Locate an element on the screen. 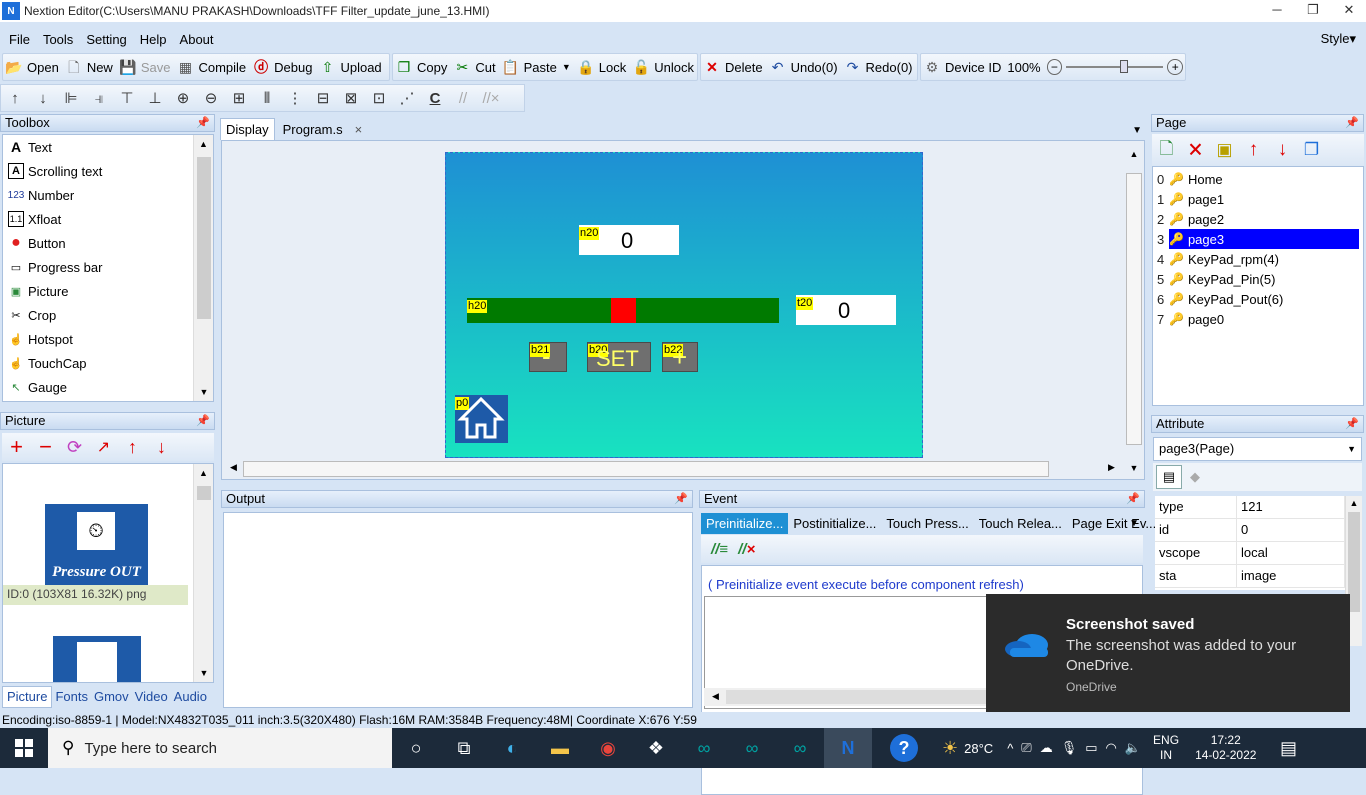 The width and height of the screenshot is (1366, 795). tab-gmov: Gmov is located at coordinates (111, 697).